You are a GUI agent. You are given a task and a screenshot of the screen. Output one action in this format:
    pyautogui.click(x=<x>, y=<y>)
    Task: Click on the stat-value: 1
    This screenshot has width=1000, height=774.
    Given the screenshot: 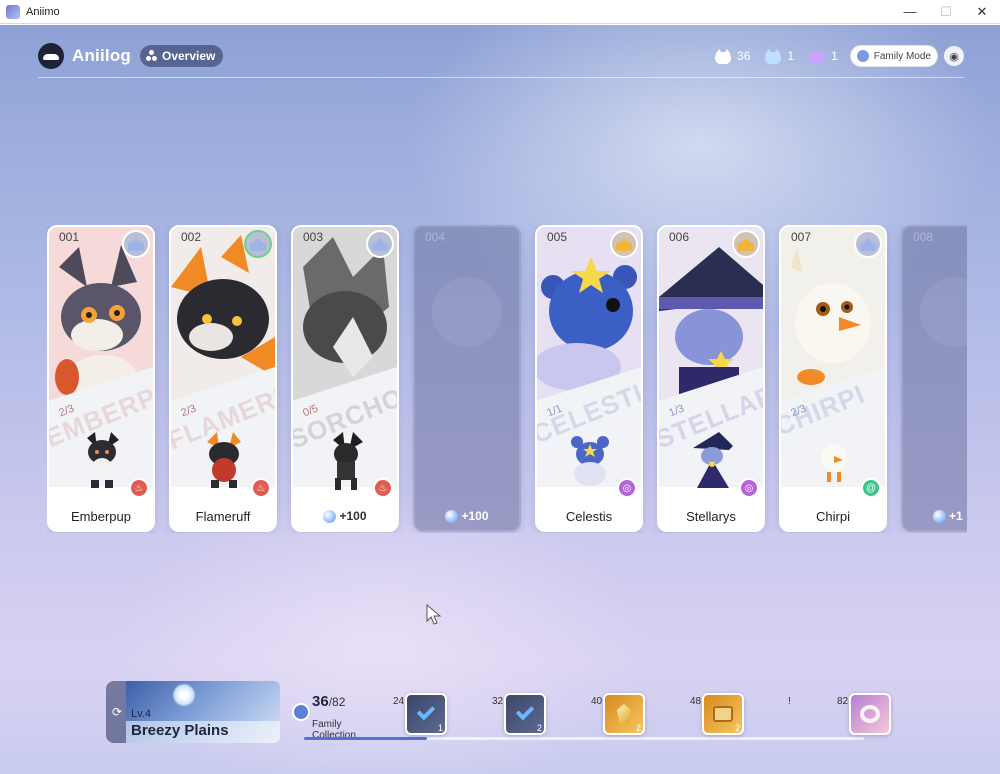 What is the action you would take?
    pyautogui.click(x=834, y=56)
    